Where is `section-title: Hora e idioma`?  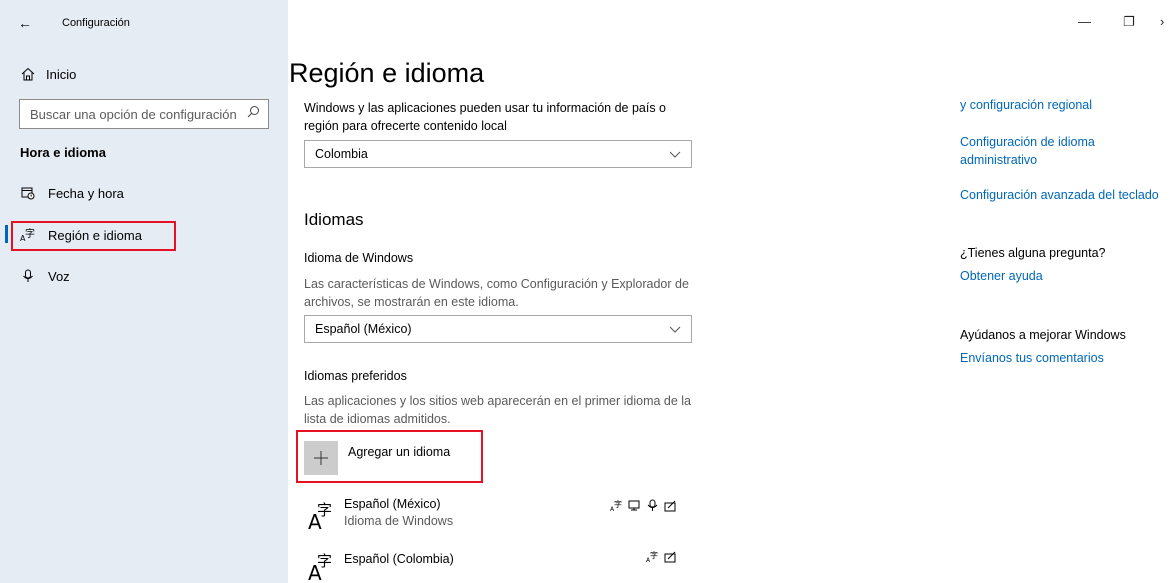
section-title: Hora e idioma is located at coordinates (63, 152).